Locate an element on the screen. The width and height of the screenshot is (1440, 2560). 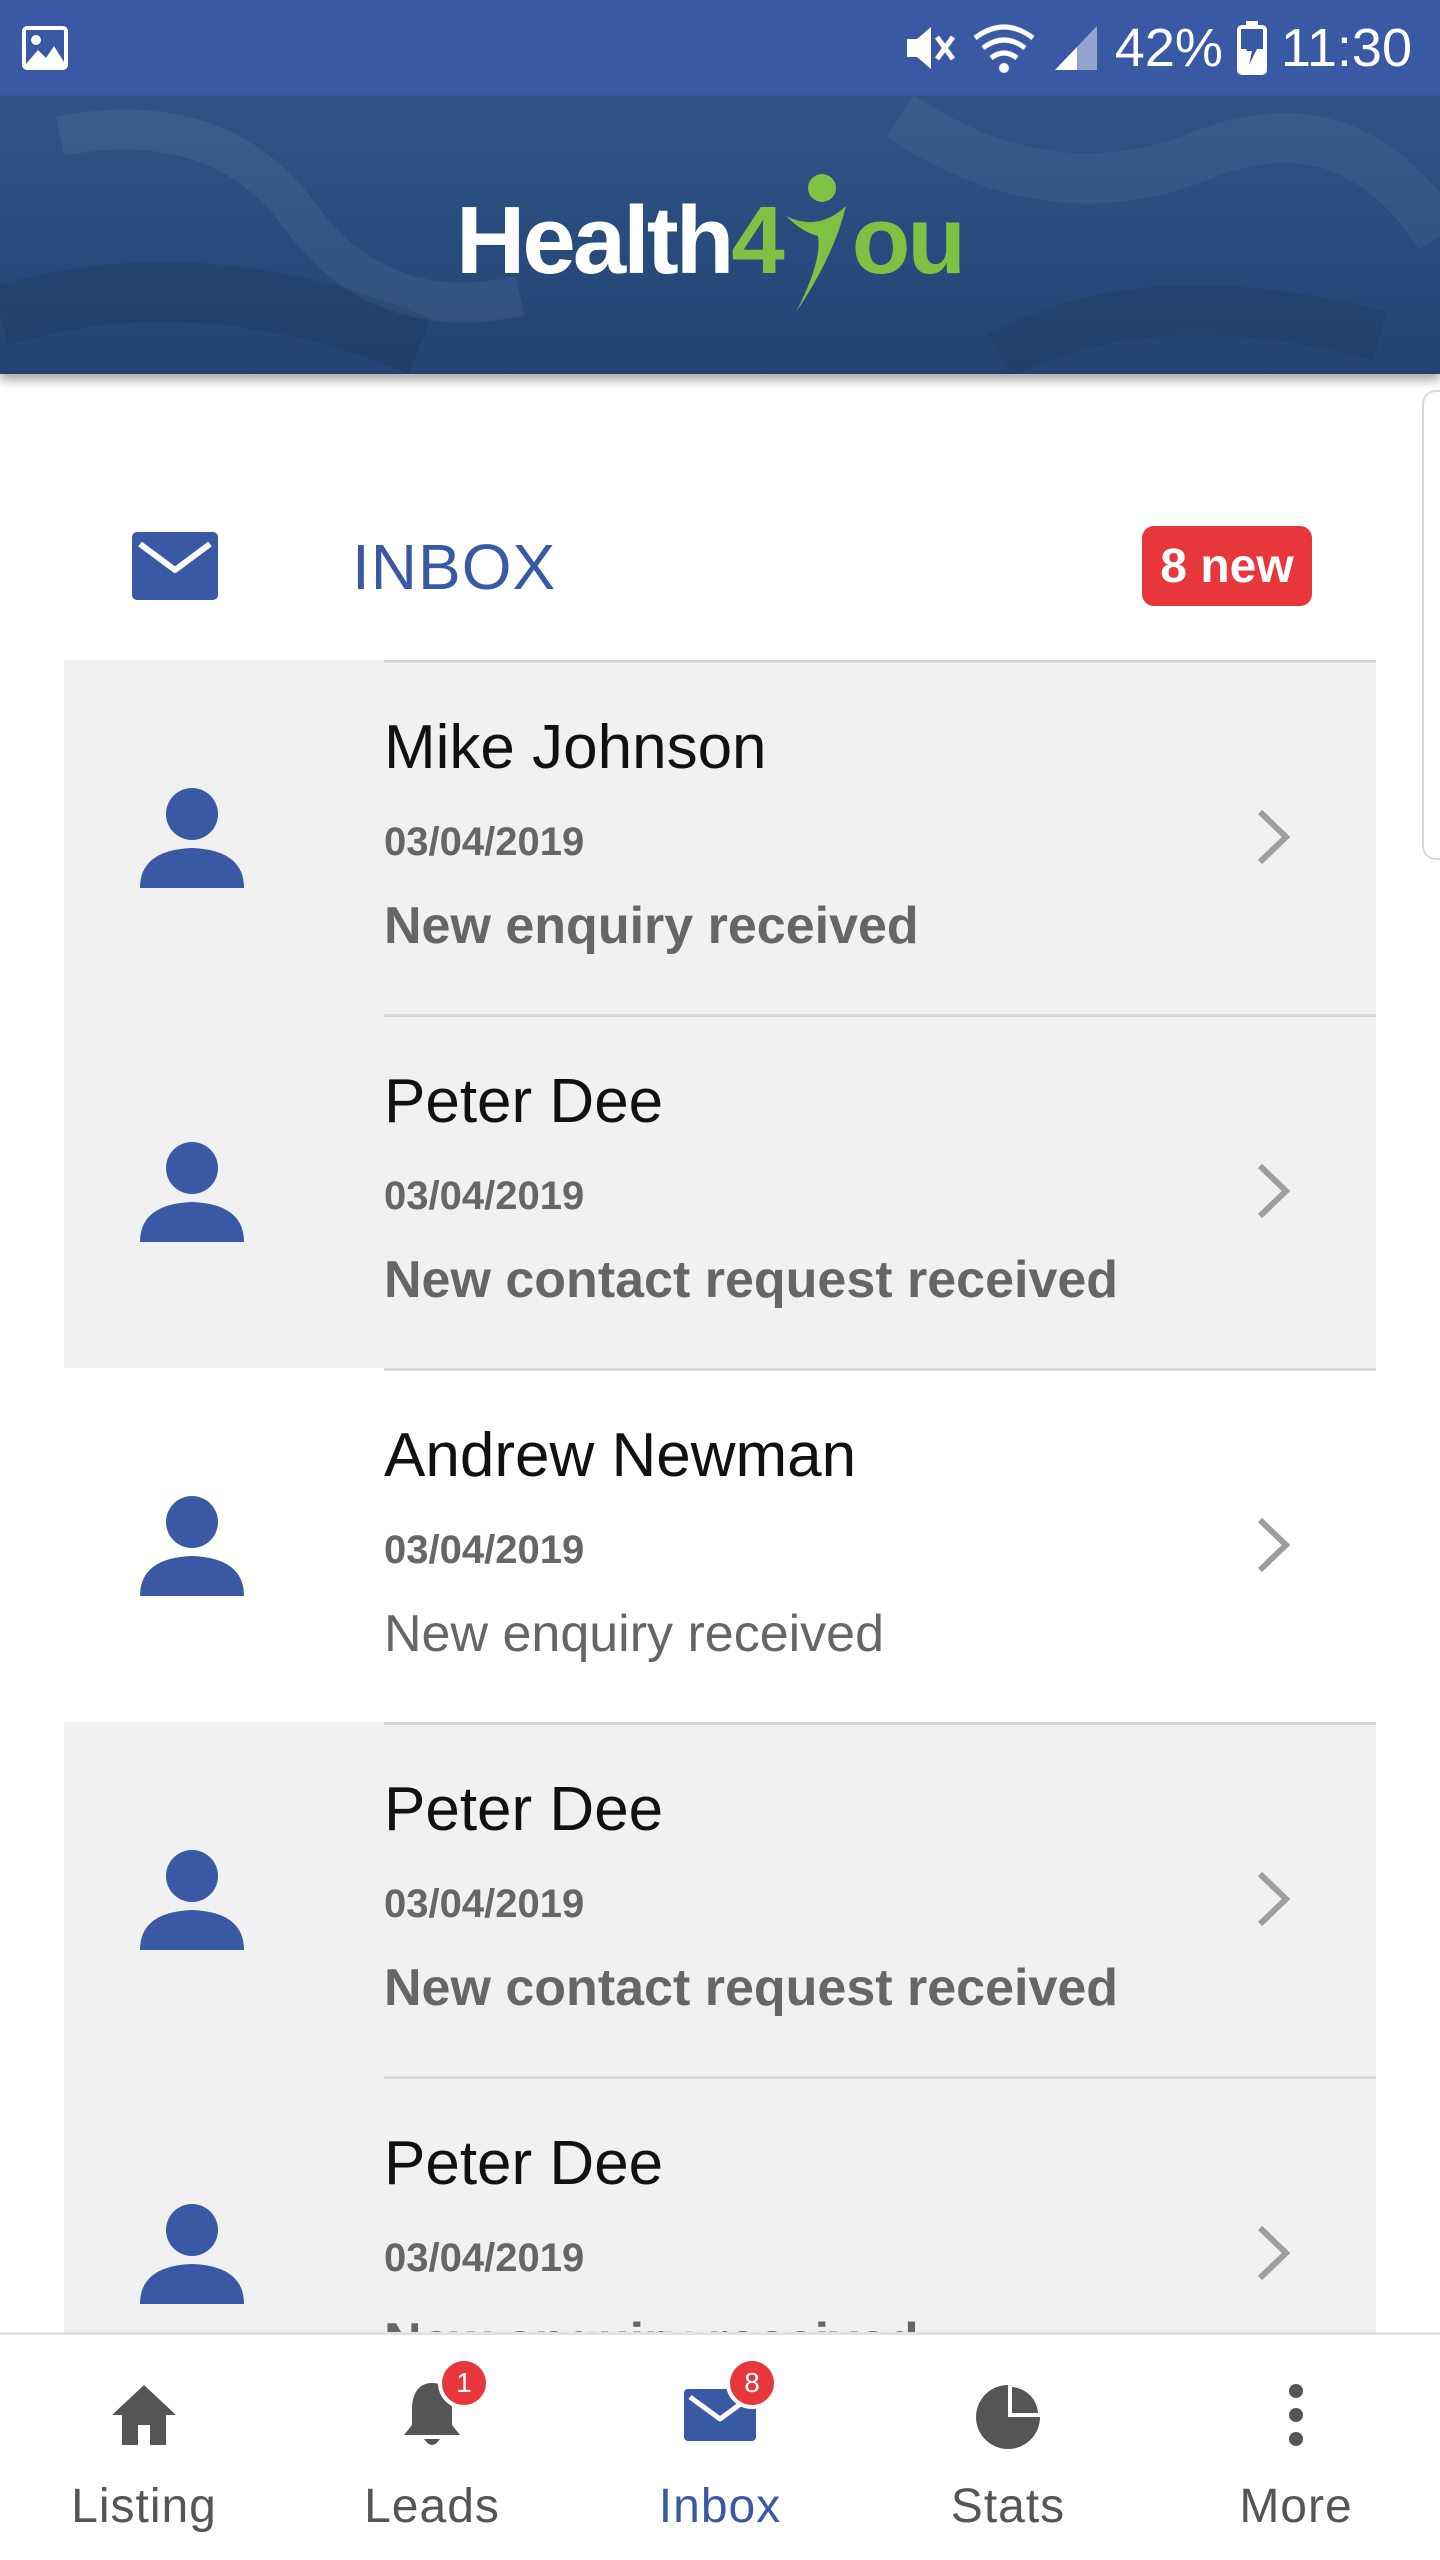
wifi-icon is located at coordinates (1004, 48).